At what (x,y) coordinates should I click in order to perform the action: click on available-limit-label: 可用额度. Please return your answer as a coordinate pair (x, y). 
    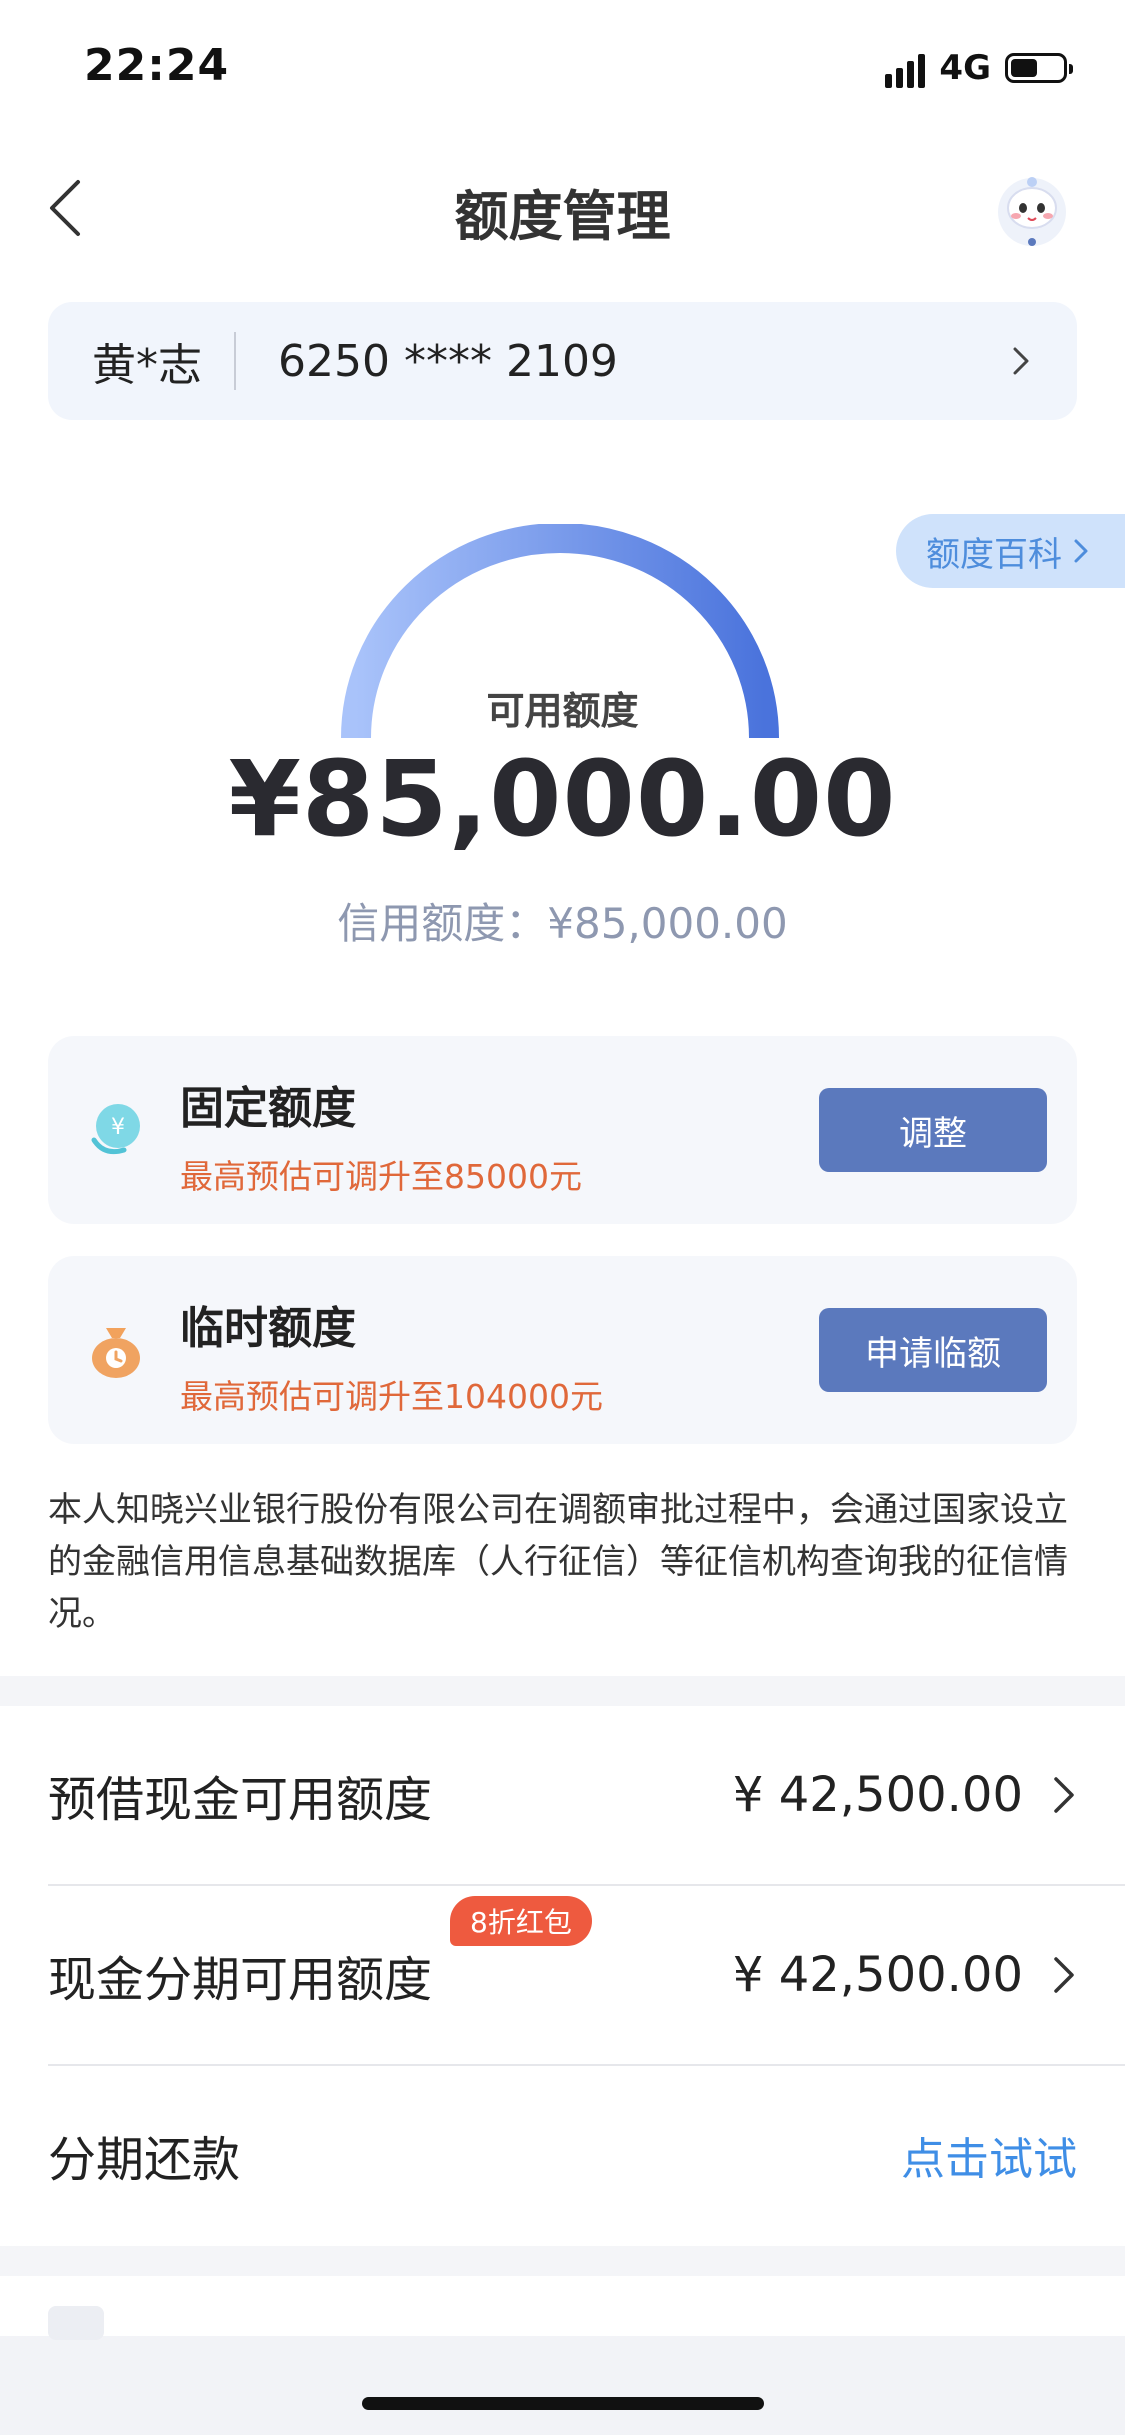
    Looking at the image, I should click on (562, 711).